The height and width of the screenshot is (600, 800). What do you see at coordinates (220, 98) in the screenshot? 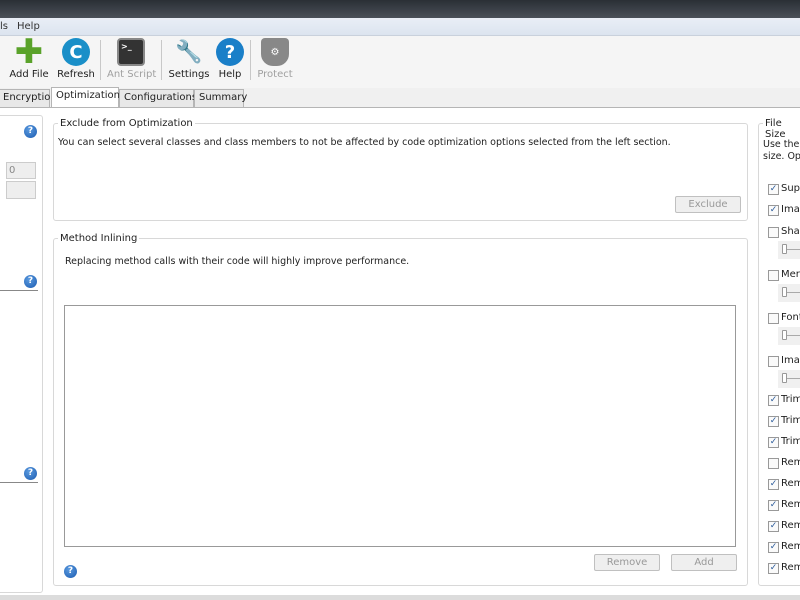
I see `tab-summary: Summary` at bounding box center [220, 98].